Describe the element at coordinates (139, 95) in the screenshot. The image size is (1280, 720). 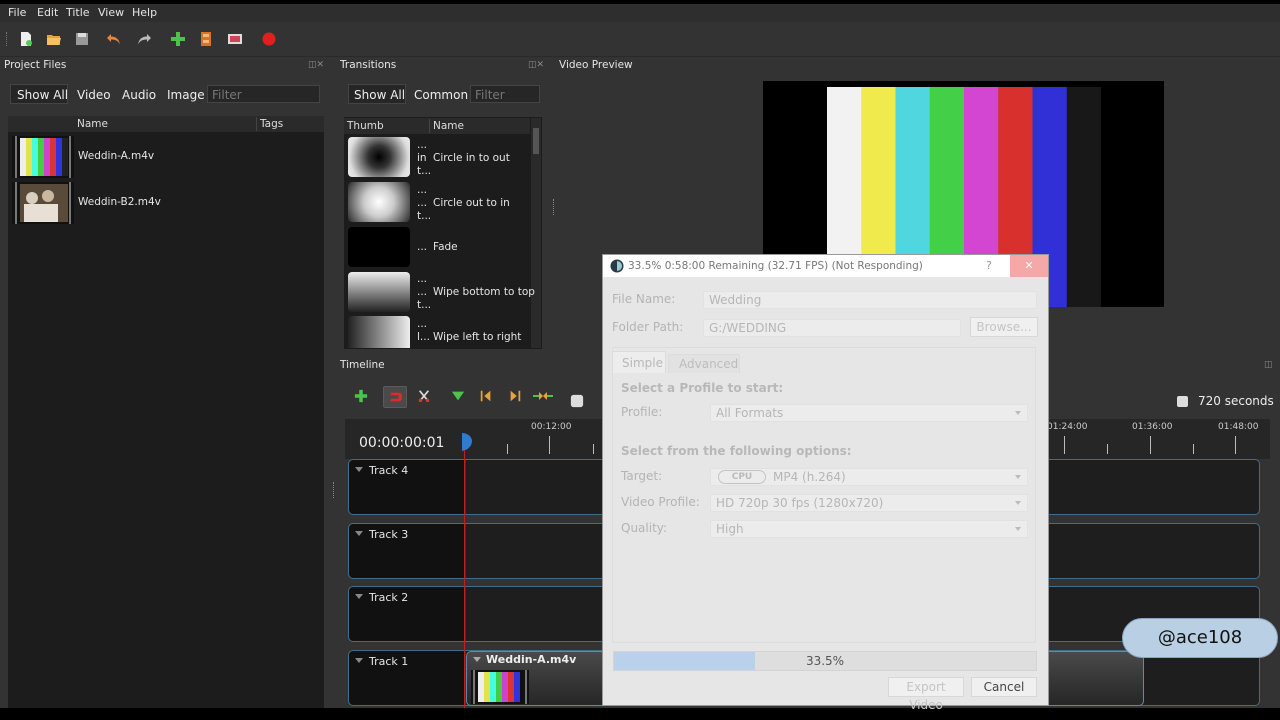
I see `project-filter-audio: Audio` at that location.